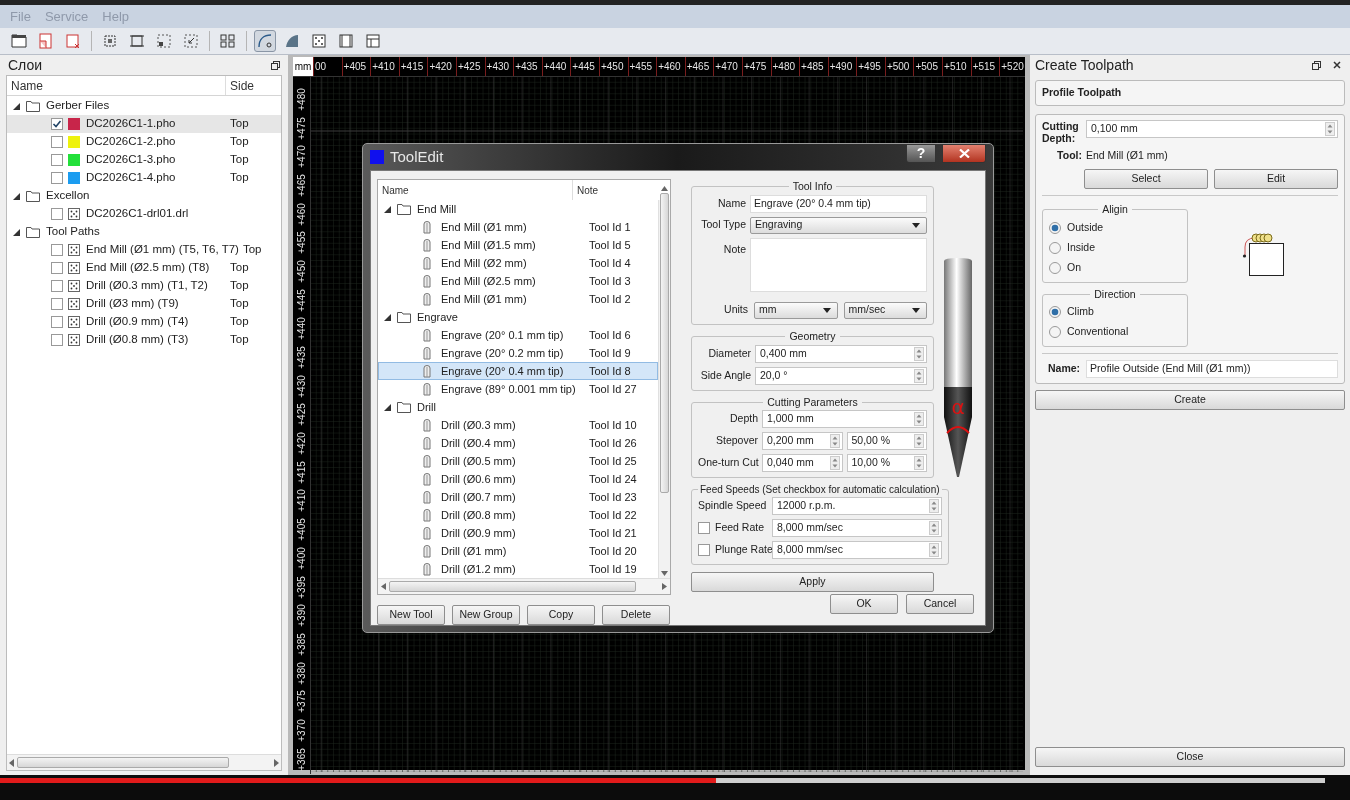 The height and width of the screenshot is (800, 1350). What do you see at coordinates (319, 41) in the screenshot?
I see `dotted-square-icon` at bounding box center [319, 41].